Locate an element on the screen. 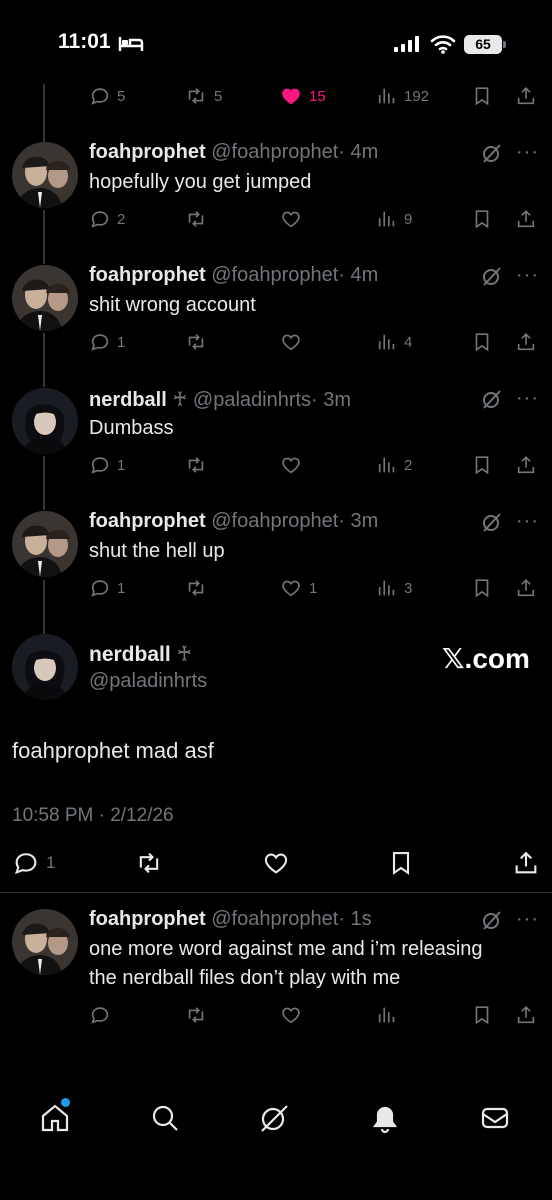 The height and width of the screenshot is (1200, 552). views-button: 3 is located at coordinates (394, 588).